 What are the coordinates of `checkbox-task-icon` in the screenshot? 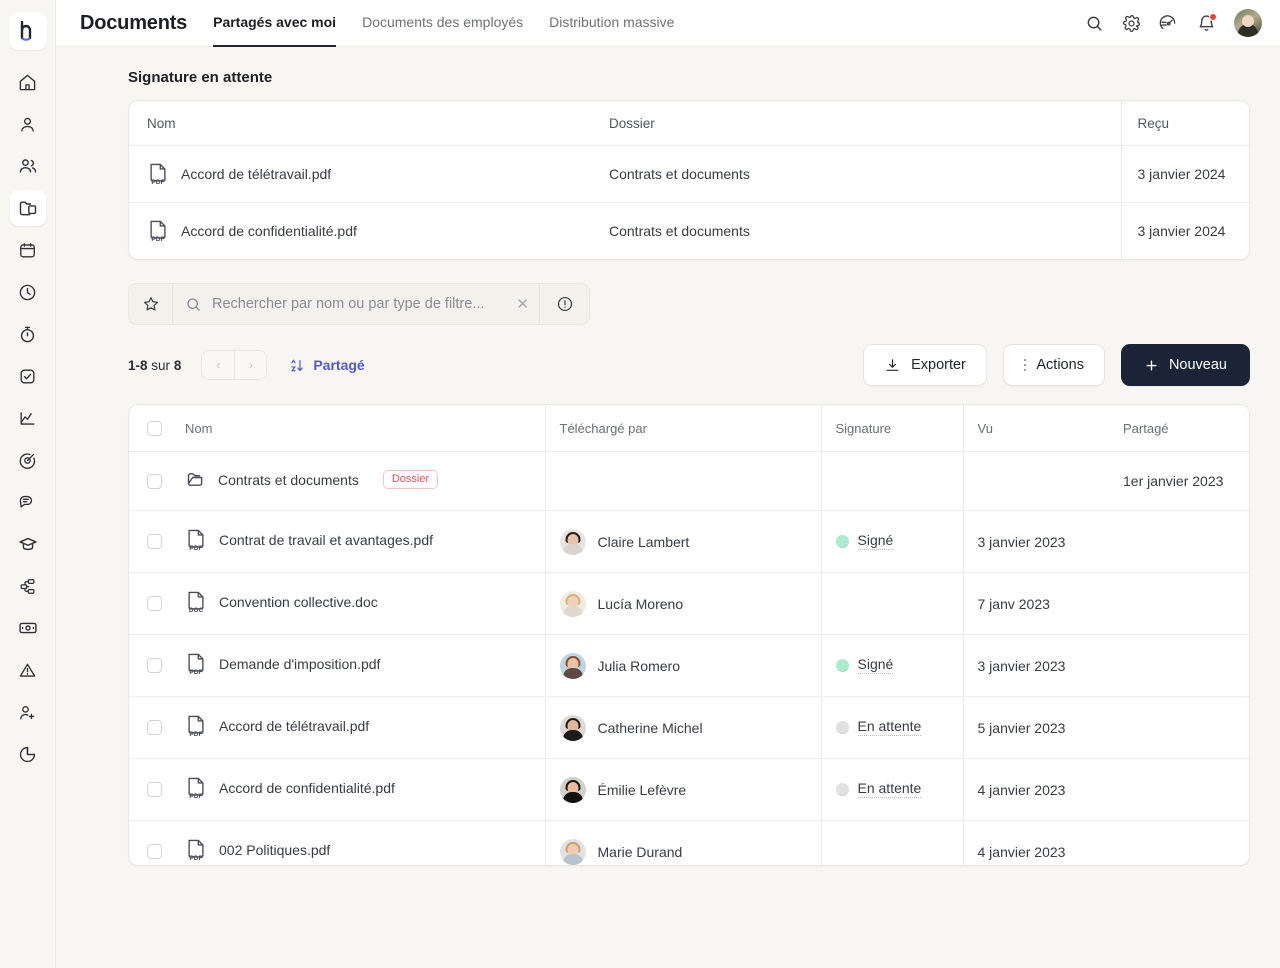 It's located at (27, 376).